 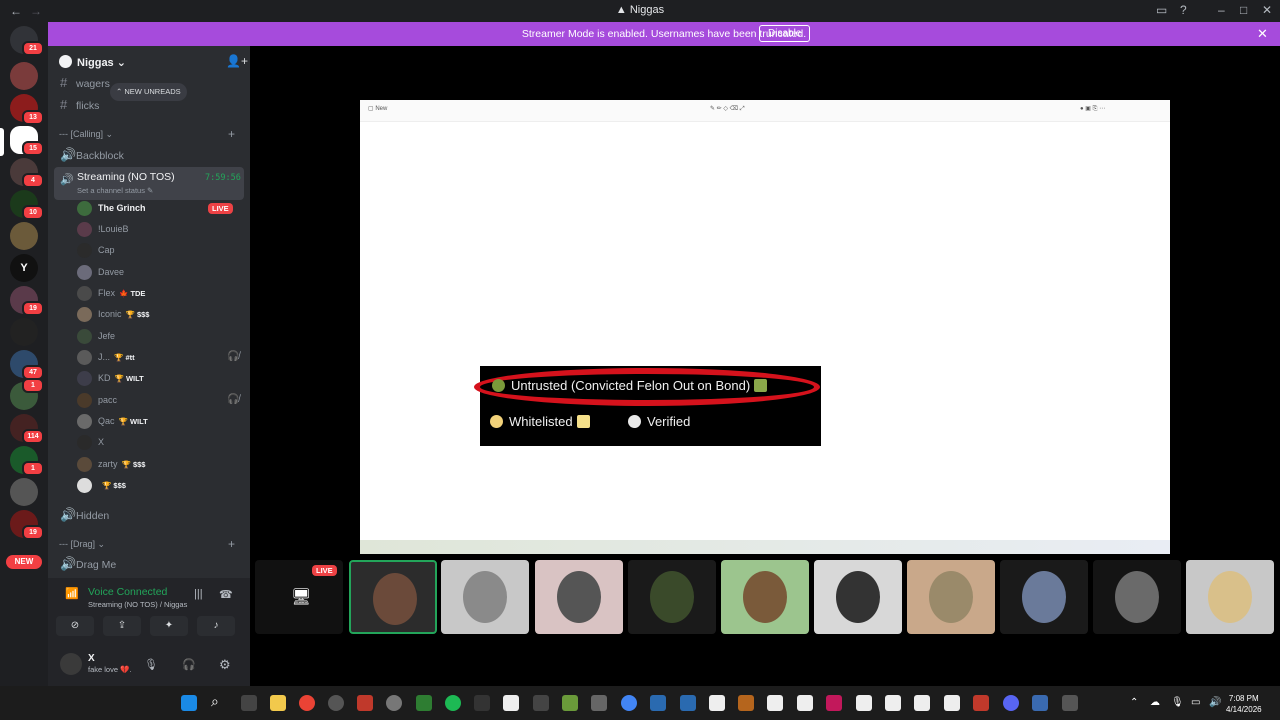 What do you see at coordinates (1262, 34) in the screenshot?
I see `close-banner-icon: ✕` at bounding box center [1262, 34].